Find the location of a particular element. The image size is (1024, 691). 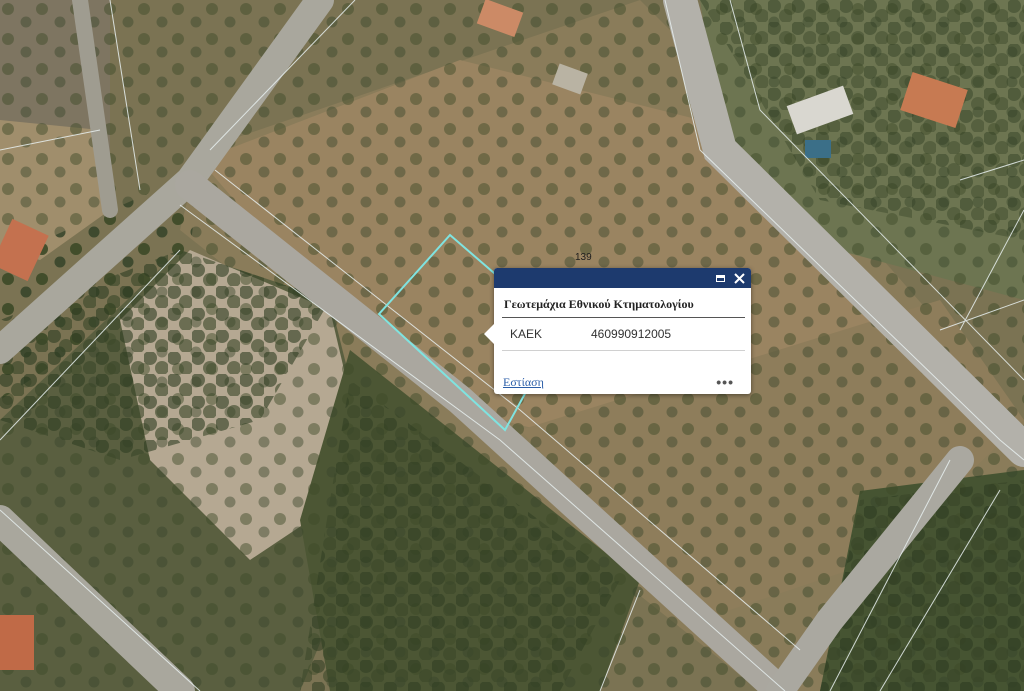

attribute-row: ΚΑΕΚ 460990912005 is located at coordinates (622, 334).